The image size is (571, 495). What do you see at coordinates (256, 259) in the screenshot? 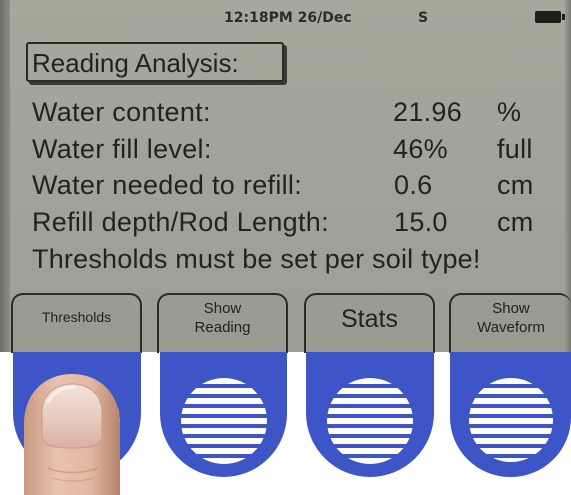
I see `threshold-notice: Thresholds must be set per soil type!` at bounding box center [256, 259].